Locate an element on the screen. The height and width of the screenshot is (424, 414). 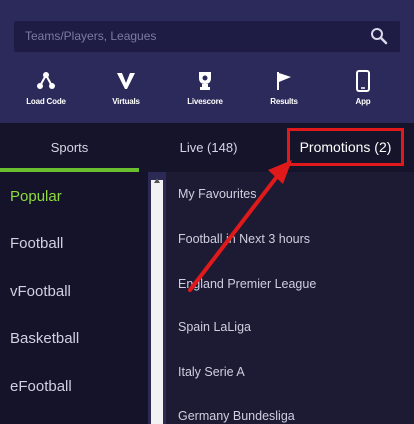
virtuals-icon is located at coordinates (126, 81).